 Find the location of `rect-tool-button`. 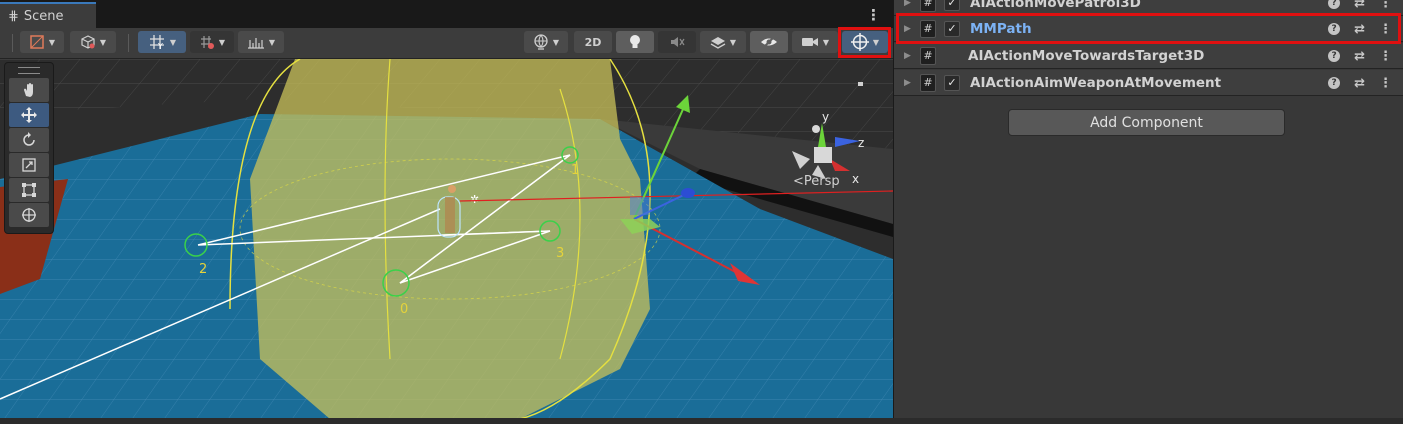

rect-tool-button is located at coordinates (29, 190).